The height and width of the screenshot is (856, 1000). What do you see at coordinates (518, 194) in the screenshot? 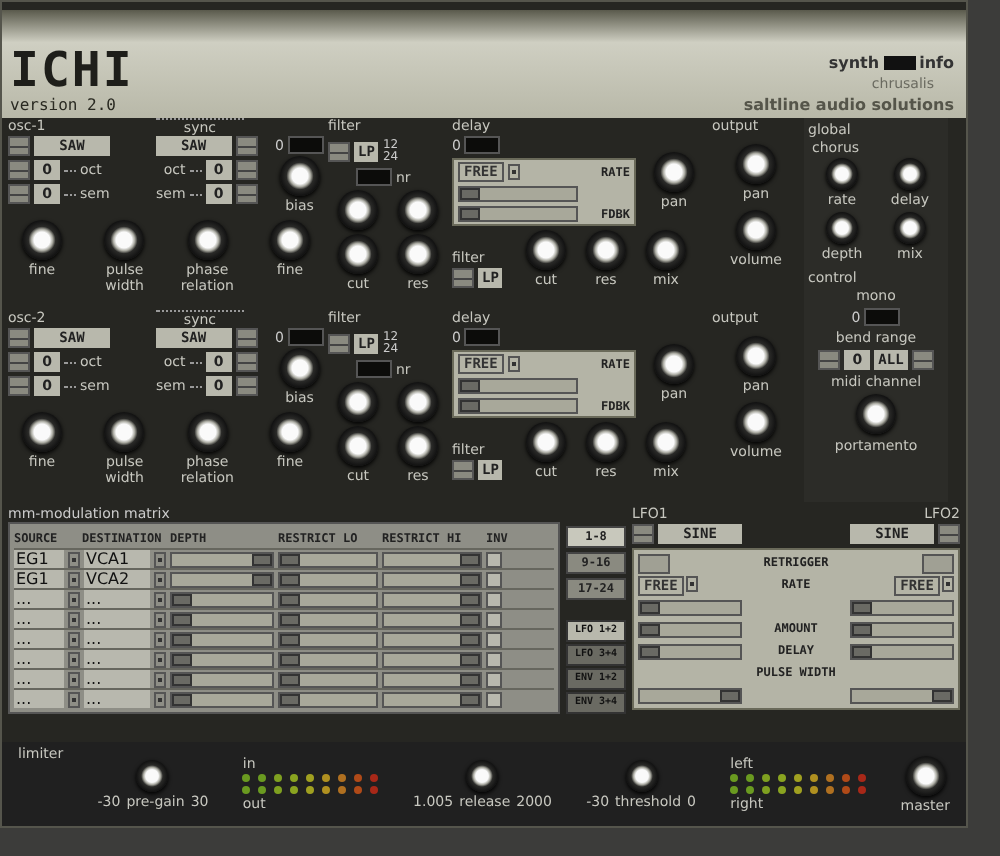
I see `rate-slider` at bounding box center [518, 194].